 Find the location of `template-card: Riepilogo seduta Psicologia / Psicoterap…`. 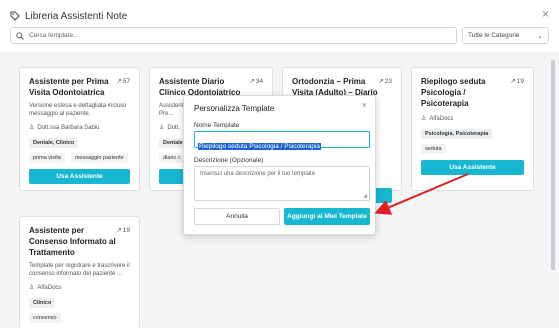

template-card: Riepilogo seduta Psicologia / Psicoterap… is located at coordinates (472, 129).